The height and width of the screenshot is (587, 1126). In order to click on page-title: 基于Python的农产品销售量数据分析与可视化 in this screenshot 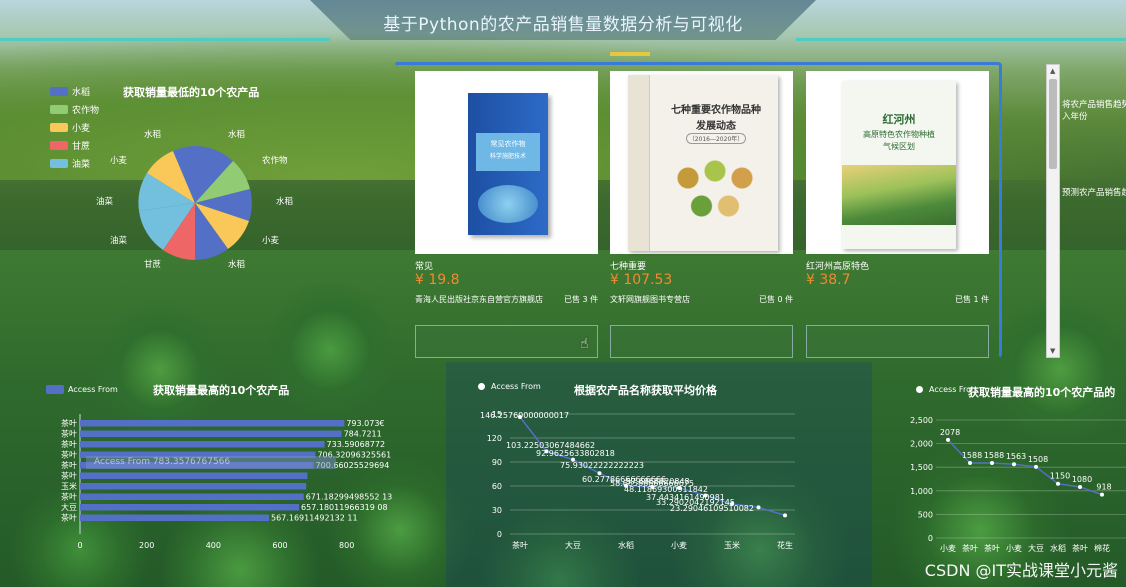, I will do `click(563, 25)`.